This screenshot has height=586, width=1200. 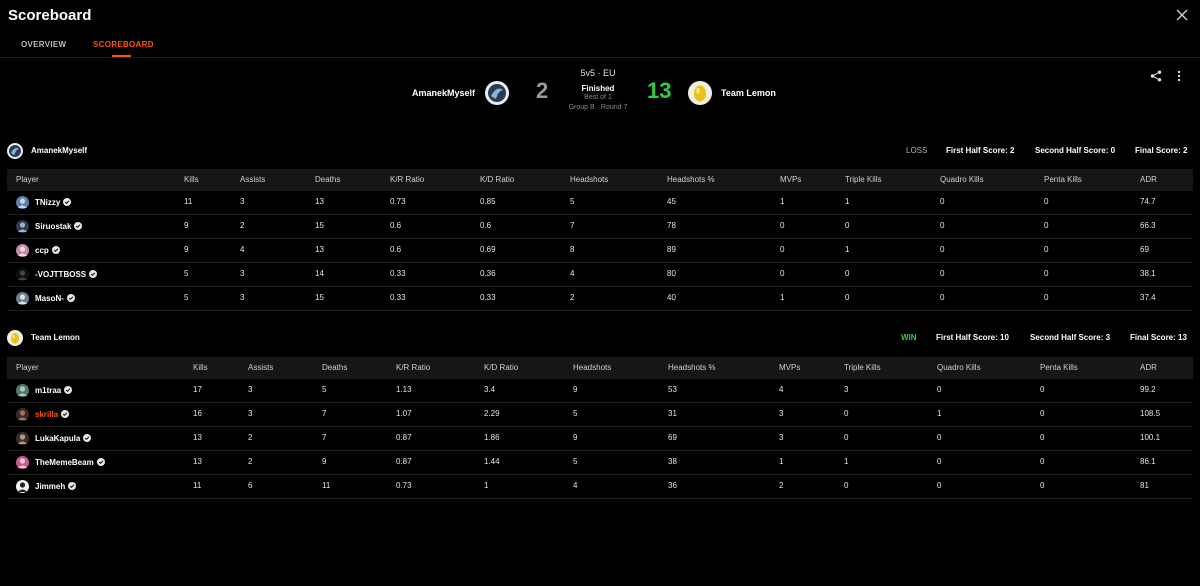 I want to click on player-name-text: TNizzy, so click(x=47, y=202).